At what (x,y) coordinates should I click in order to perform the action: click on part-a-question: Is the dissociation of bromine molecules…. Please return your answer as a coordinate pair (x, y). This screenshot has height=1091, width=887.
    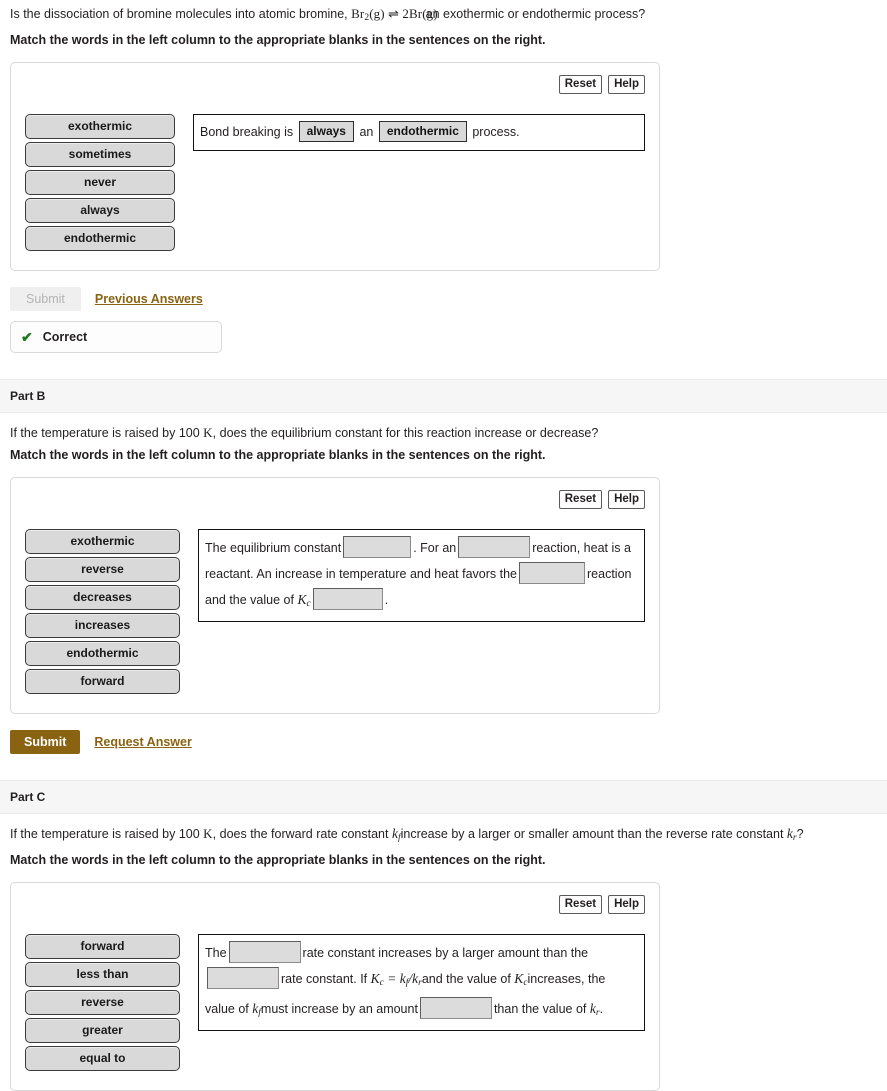
    Looking at the image, I should click on (443, 14).